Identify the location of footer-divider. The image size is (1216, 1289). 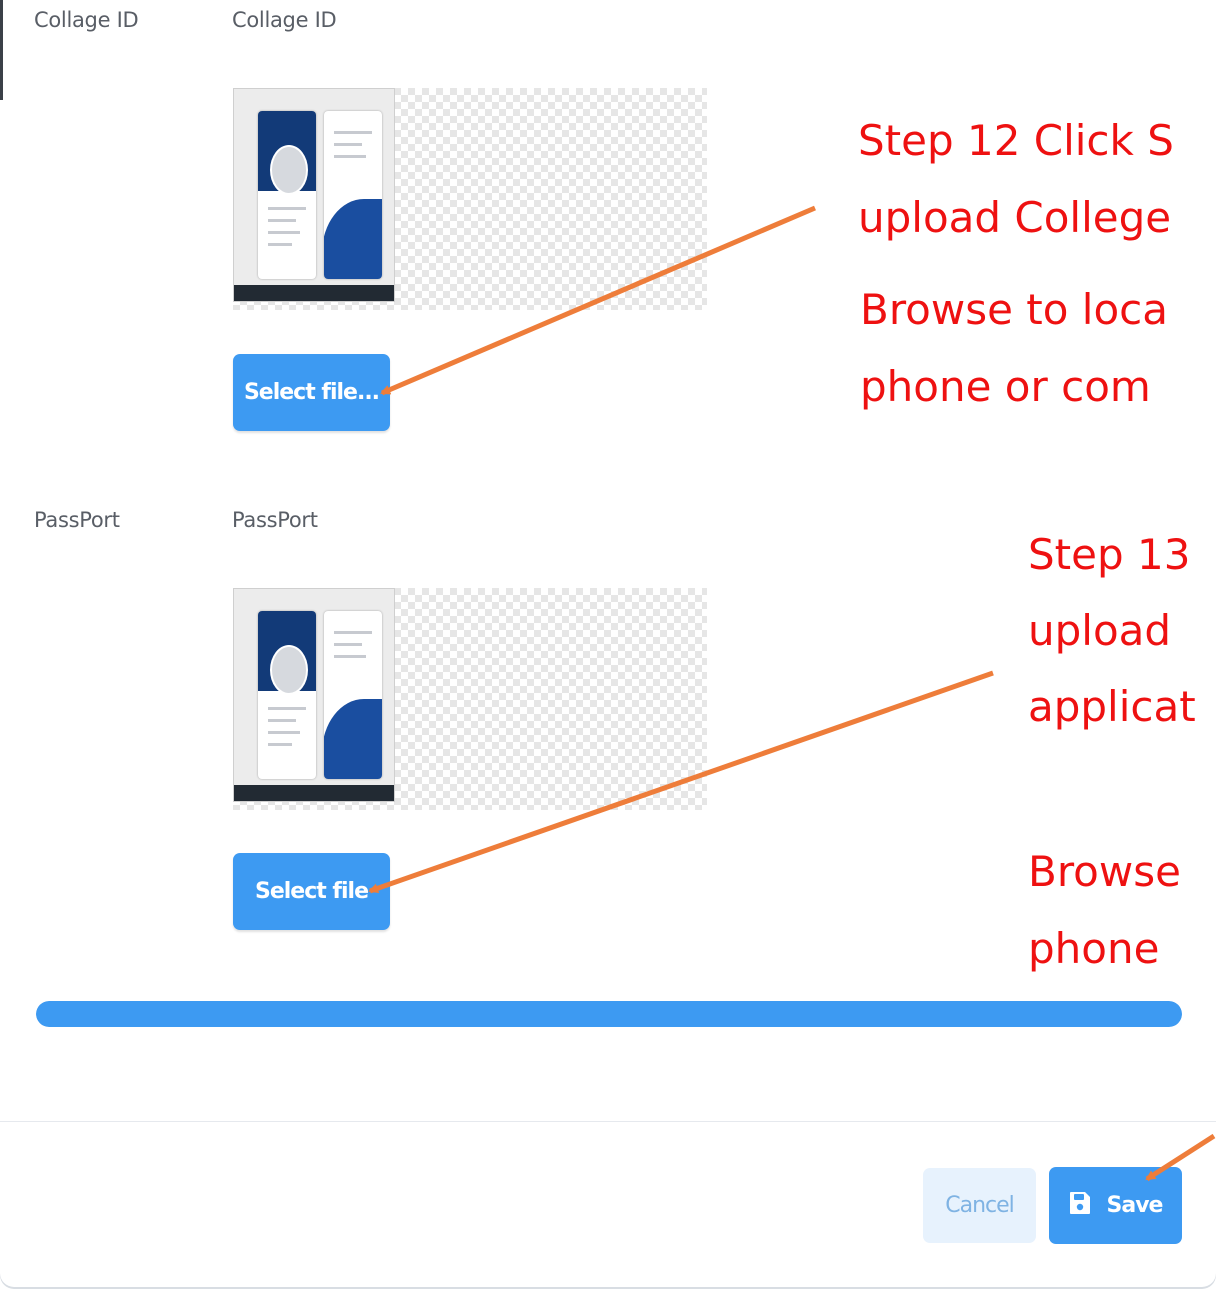
(608, 1121).